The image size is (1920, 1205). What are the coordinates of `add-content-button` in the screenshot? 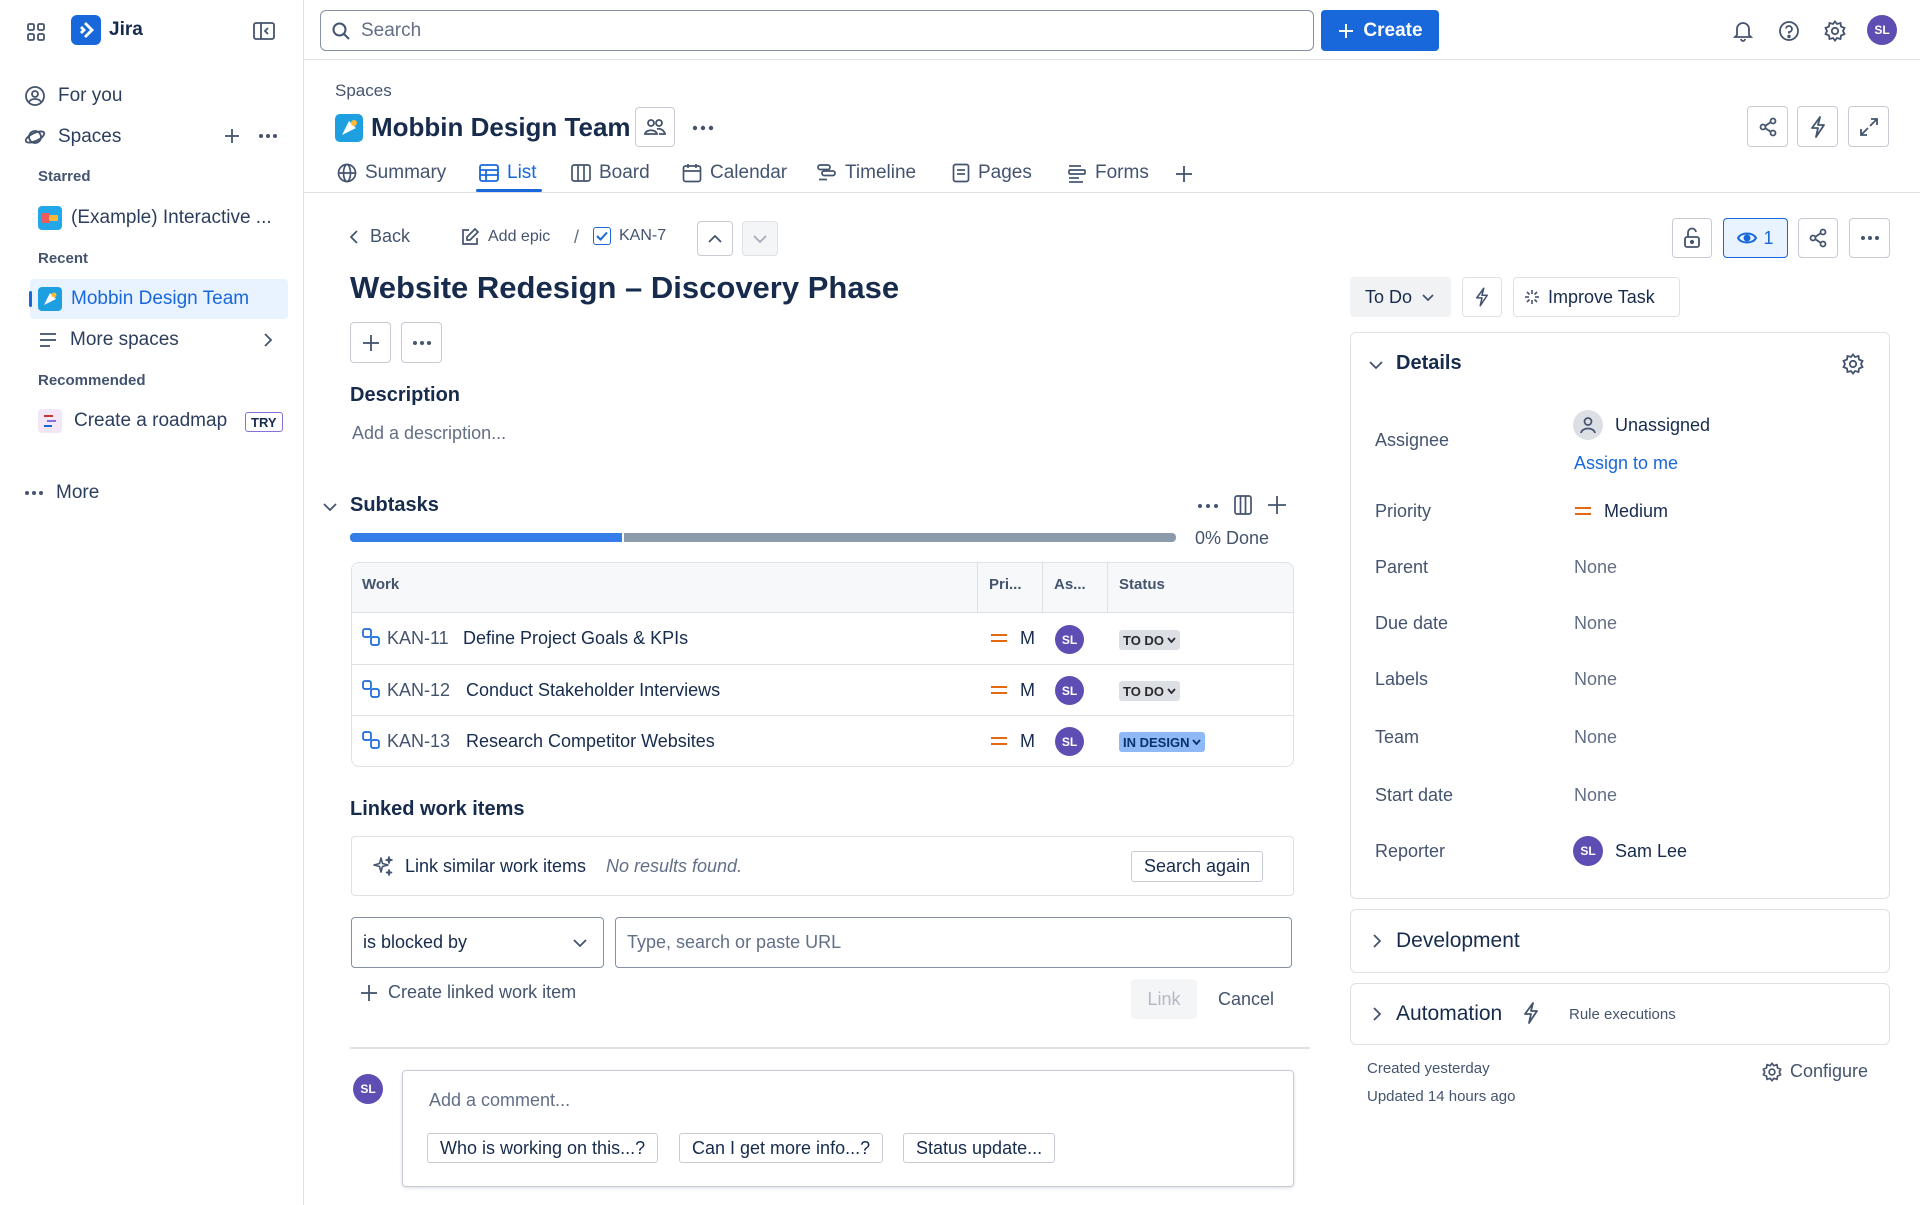 It's located at (370, 342).